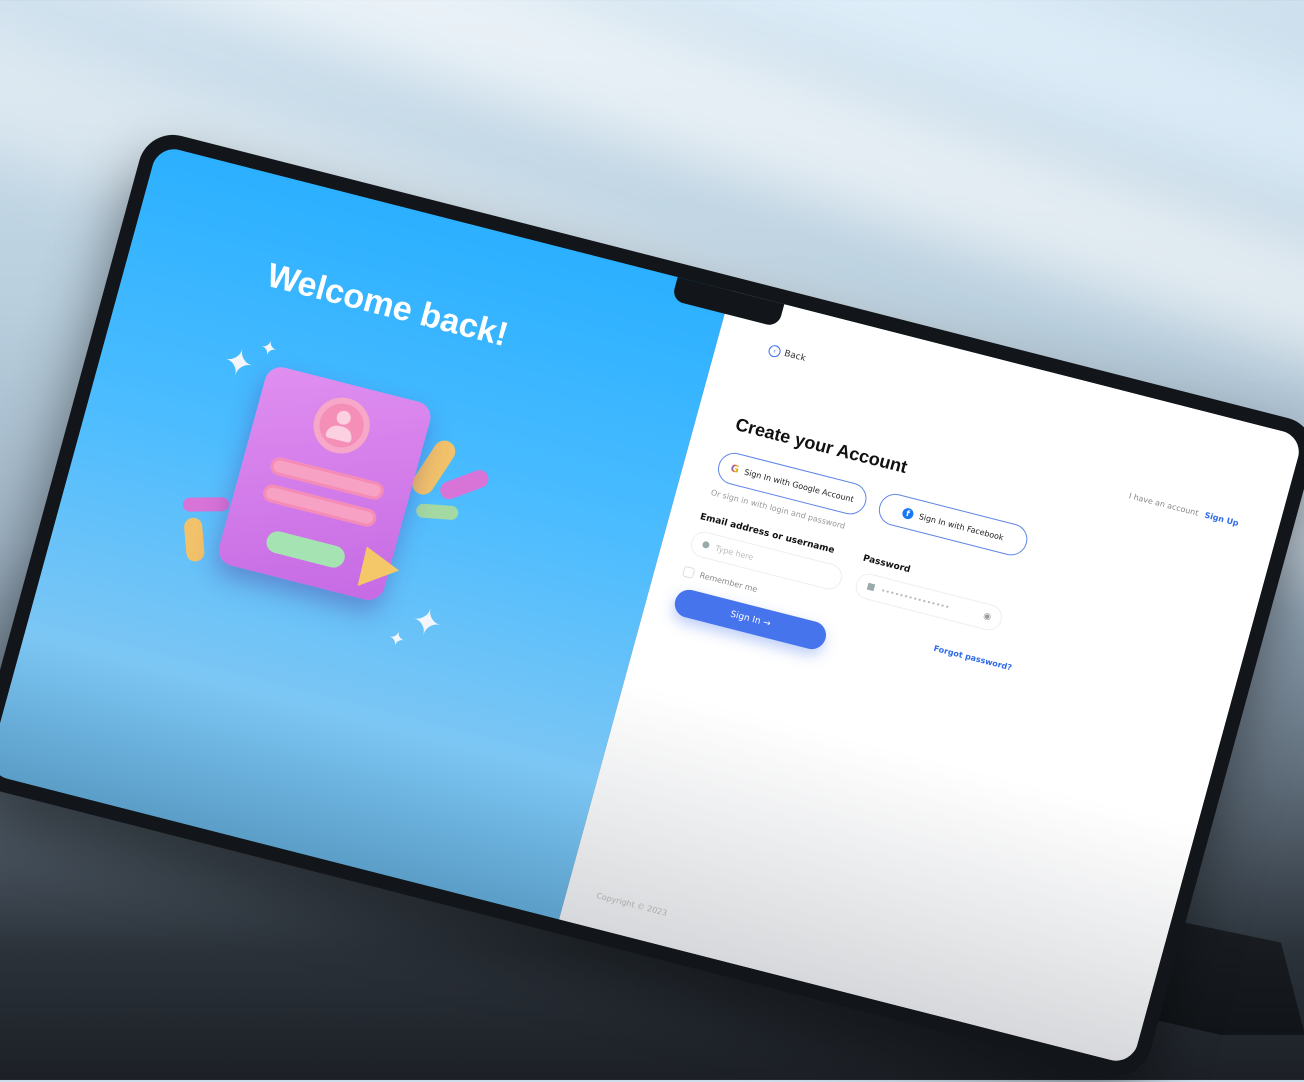  I want to click on sign-in-button: Sign In →, so click(750, 619).